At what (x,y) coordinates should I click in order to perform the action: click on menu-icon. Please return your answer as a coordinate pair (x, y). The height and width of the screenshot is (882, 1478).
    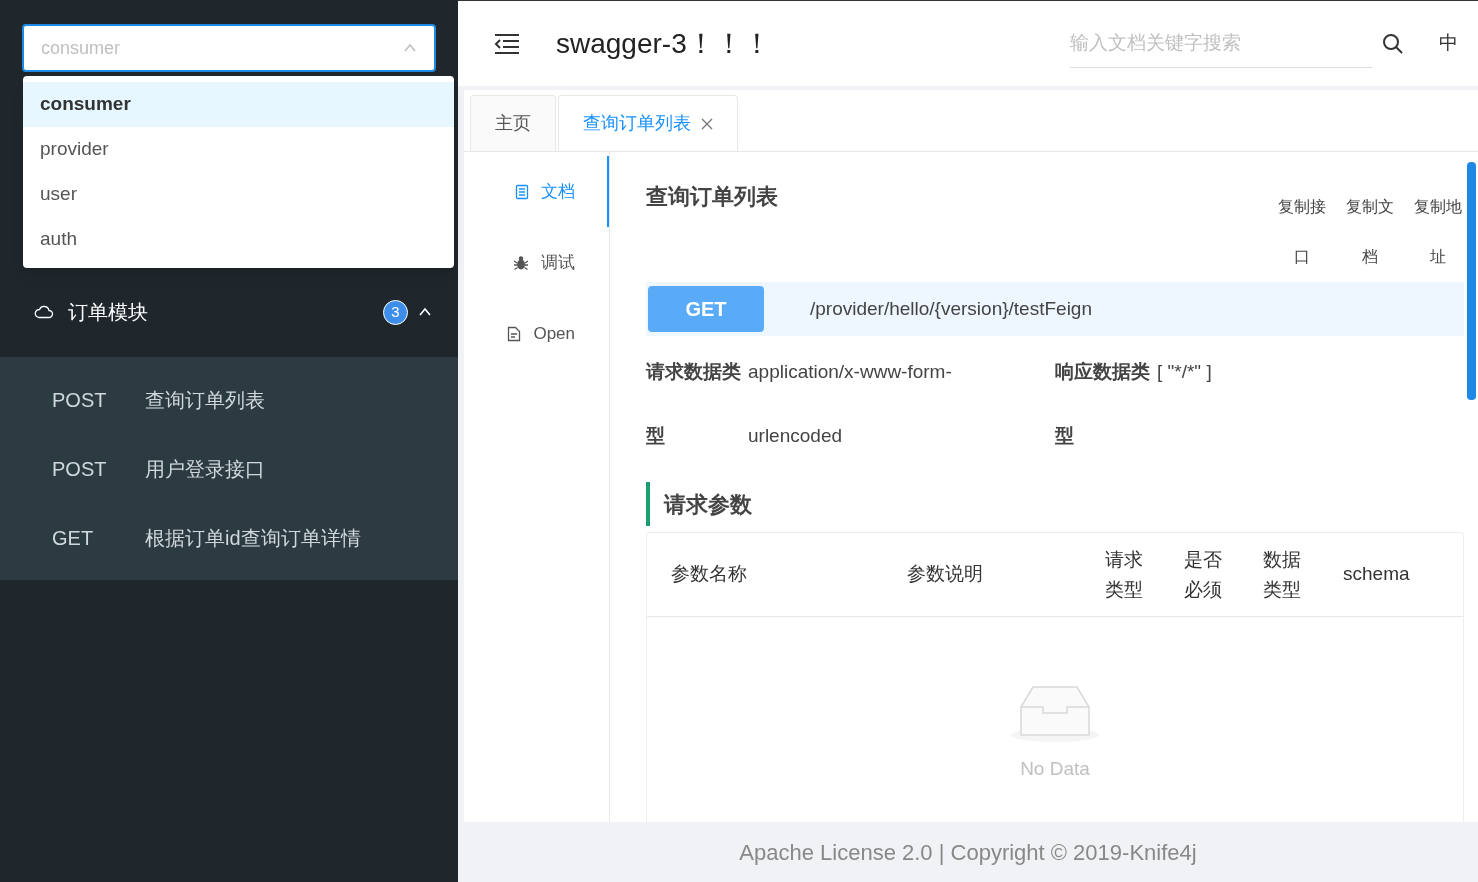
    Looking at the image, I should click on (507, 43).